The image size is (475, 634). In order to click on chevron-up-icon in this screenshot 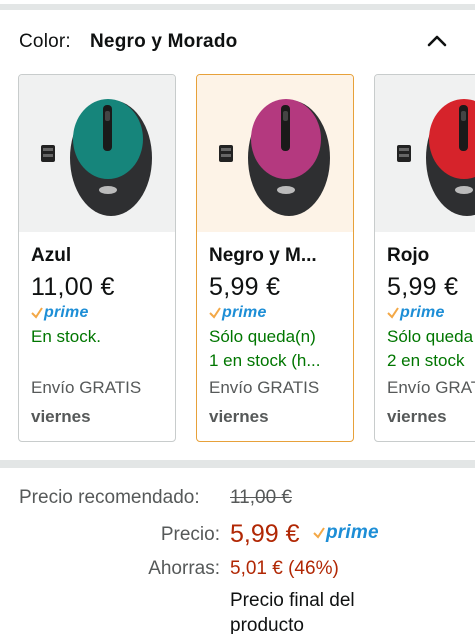, I will do `click(437, 41)`.